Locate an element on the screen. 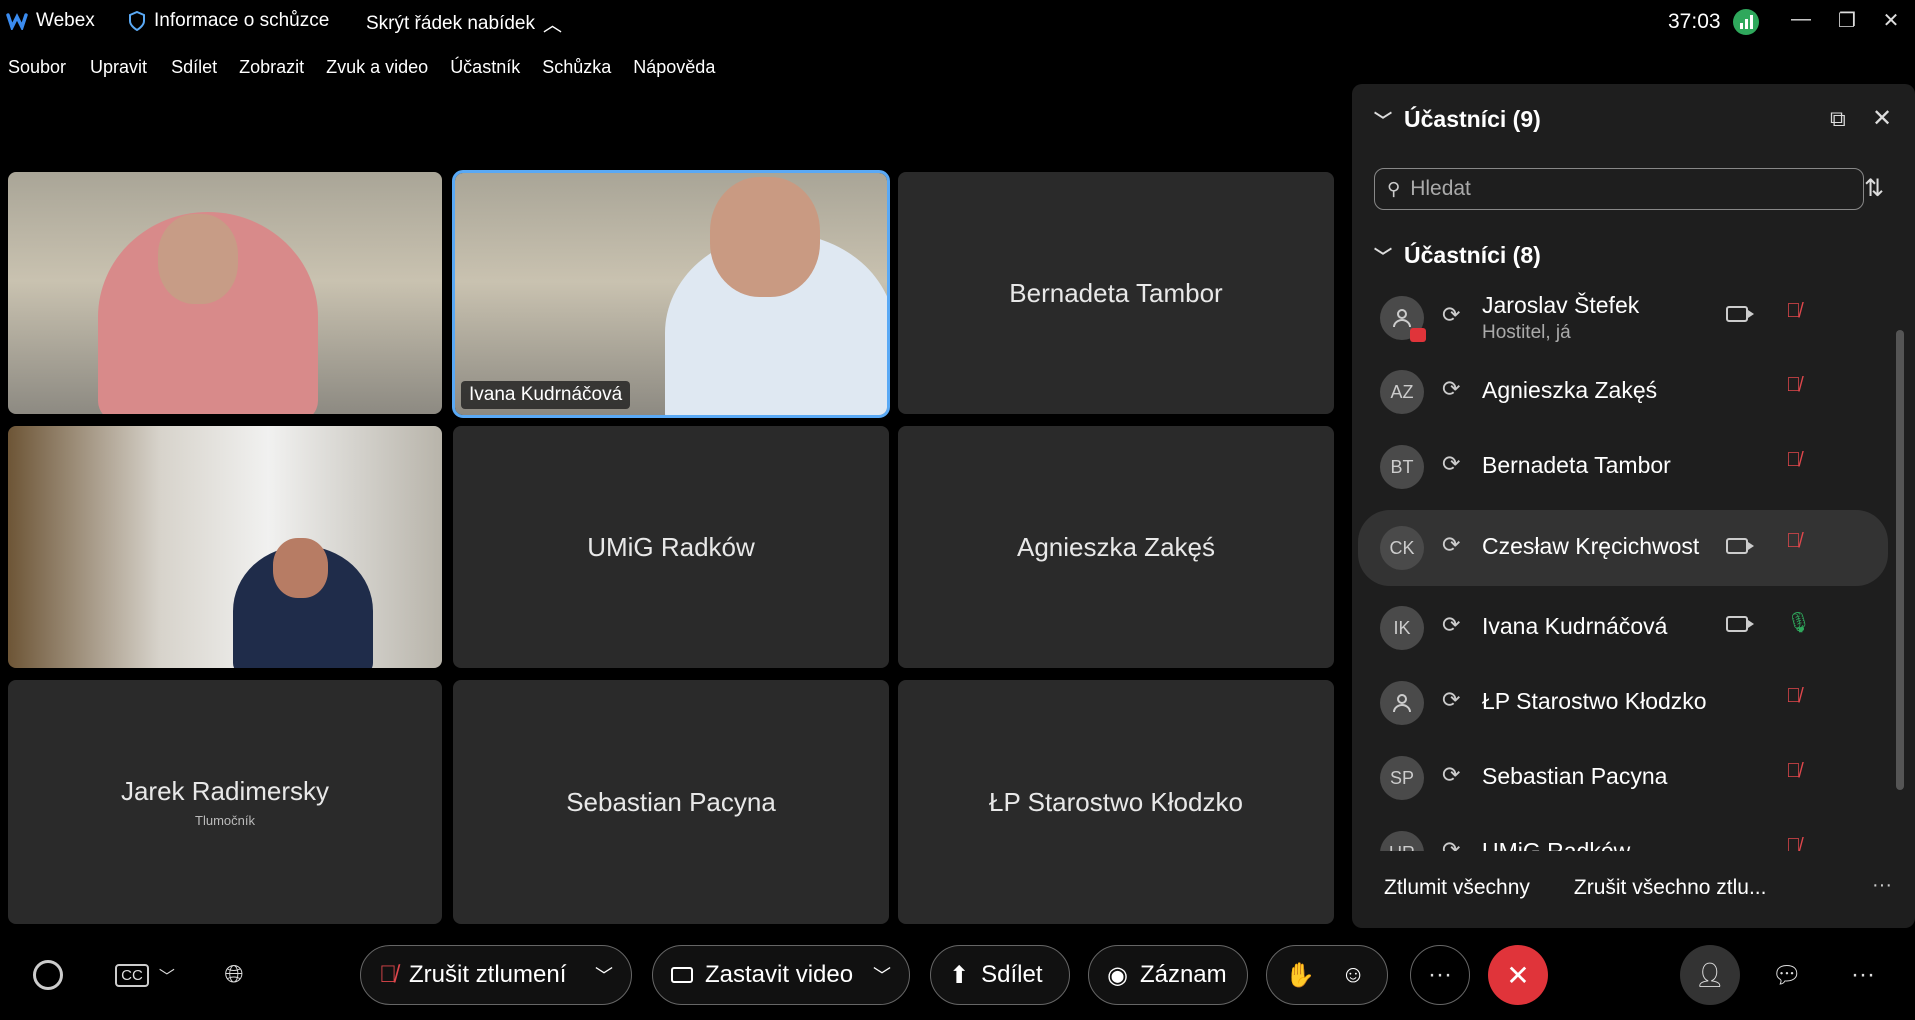  restore-icon: ❐ is located at coordinates (1847, 20).